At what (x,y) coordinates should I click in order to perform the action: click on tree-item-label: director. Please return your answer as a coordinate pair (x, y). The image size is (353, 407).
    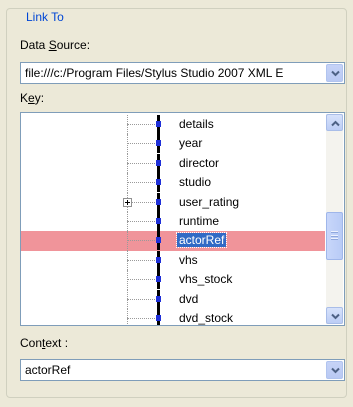
    Looking at the image, I should click on (199, 162).